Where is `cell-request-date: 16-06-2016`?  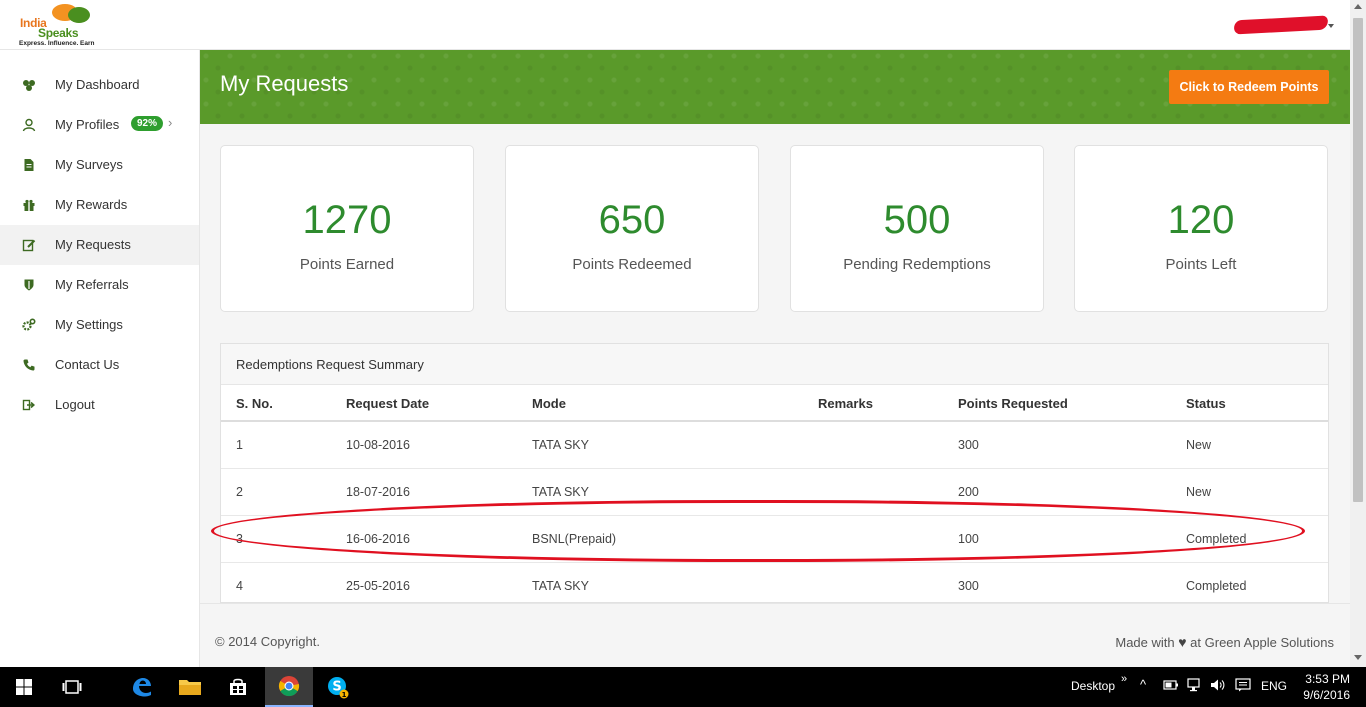
cell-request-date: 16-06-2016 is located at coordinates (378, 539).